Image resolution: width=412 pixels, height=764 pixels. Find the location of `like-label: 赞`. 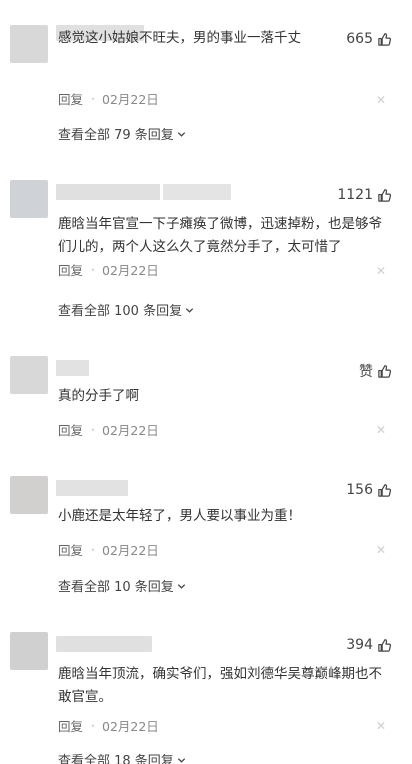

like-label: 赞 is located at coordinates (366, 372).